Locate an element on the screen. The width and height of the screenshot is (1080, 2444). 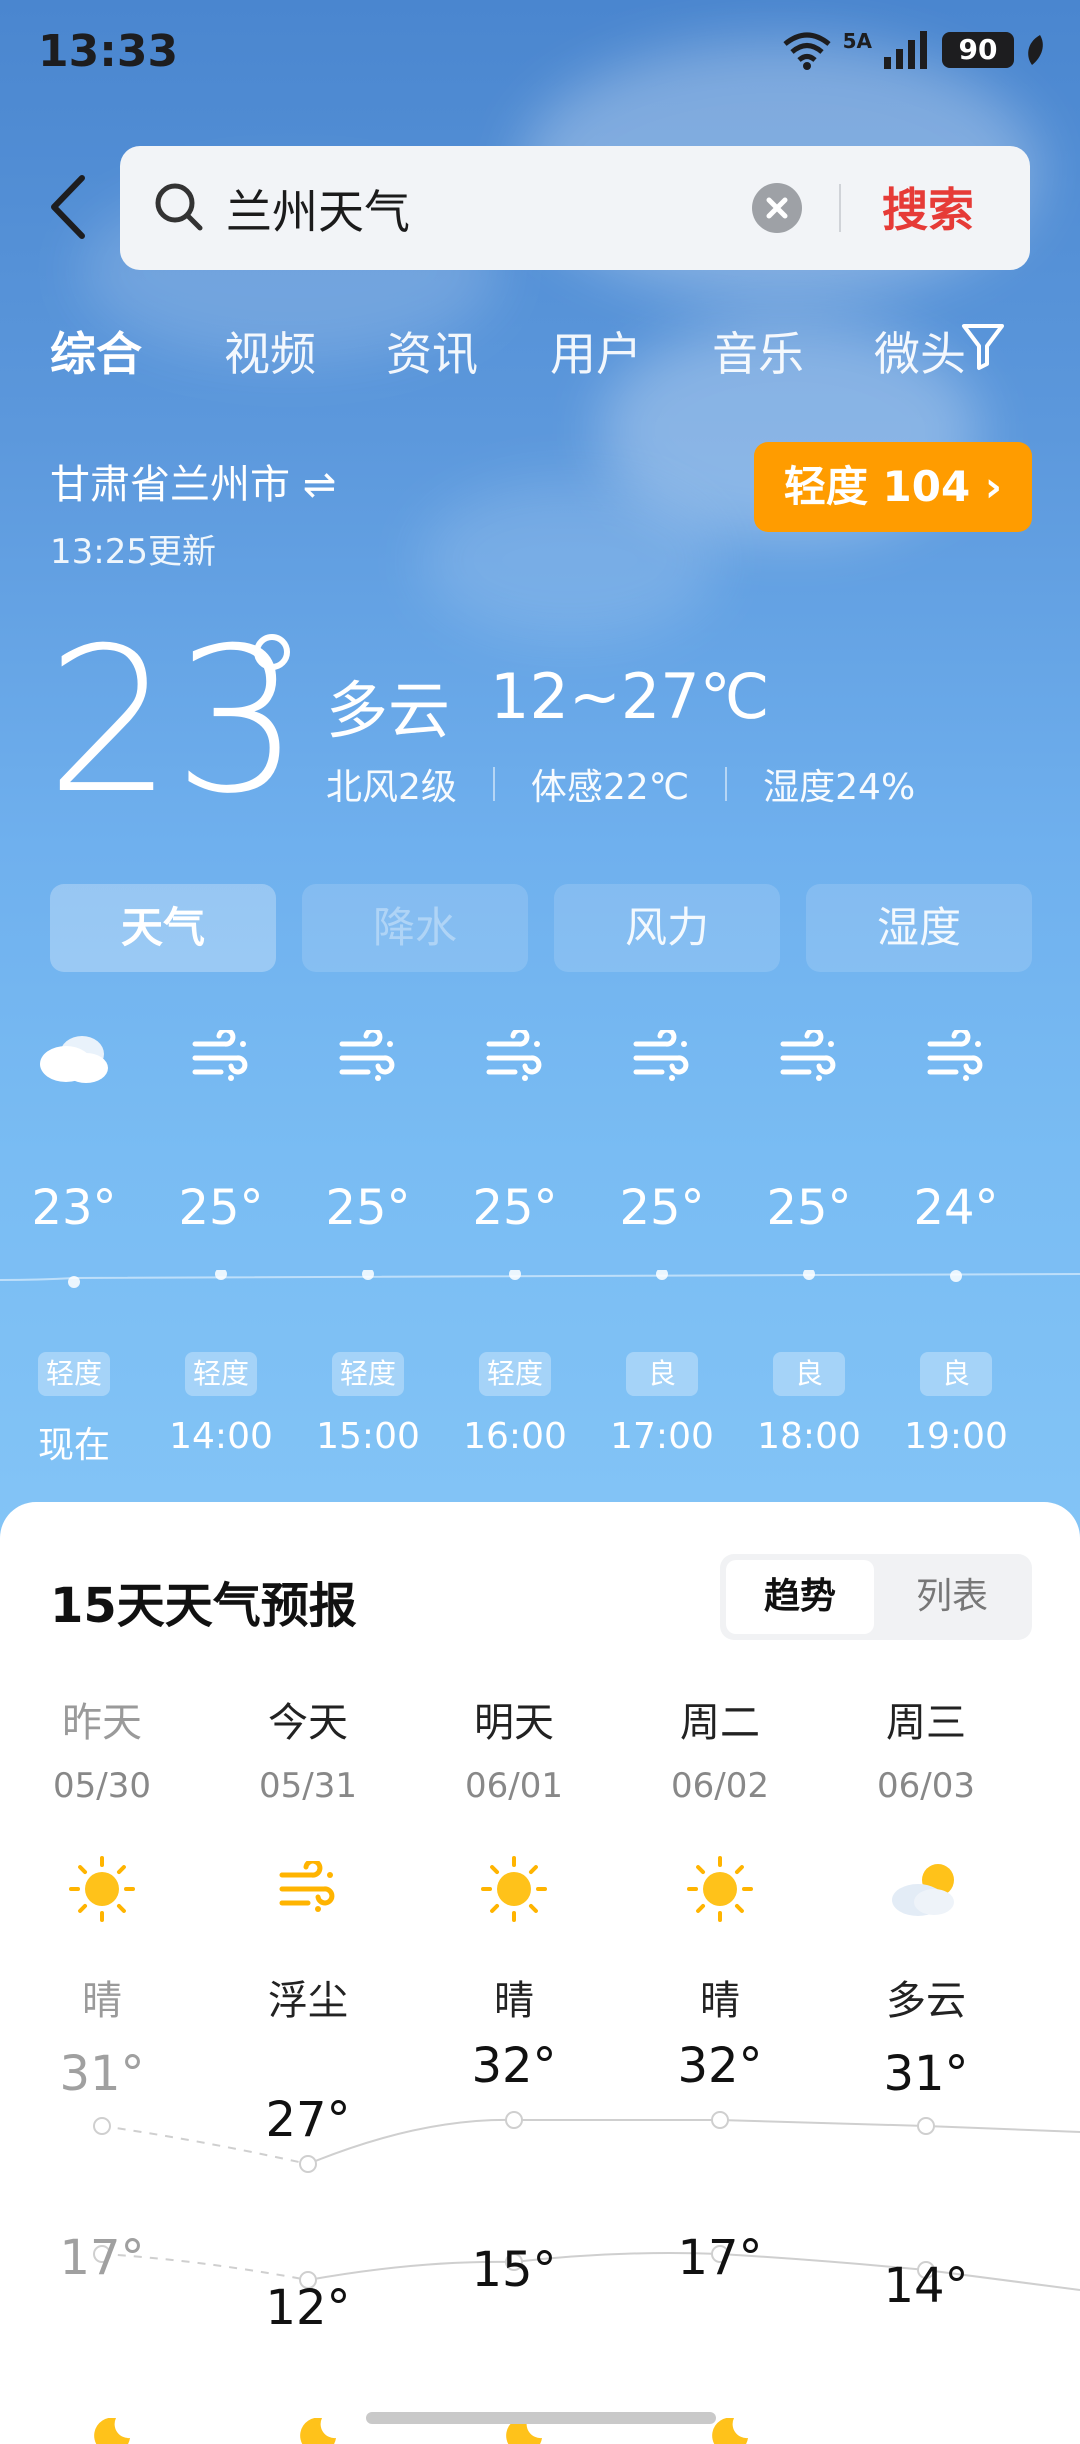
battery-indicator: 90 is located at coordinates (978, 50).